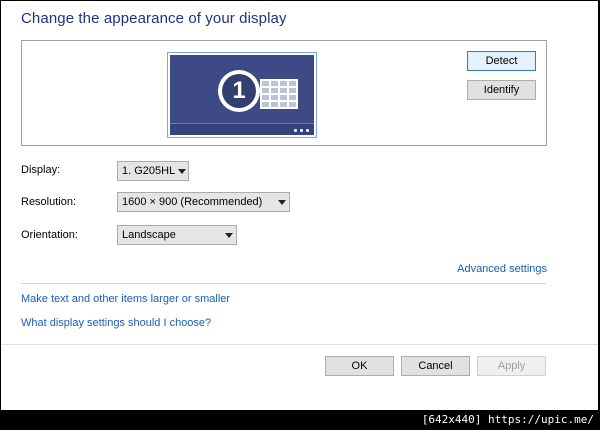  Describe the element at coordinates (49, 202) in the screenshot. I see `resolution-label: Resolution:` at that location.